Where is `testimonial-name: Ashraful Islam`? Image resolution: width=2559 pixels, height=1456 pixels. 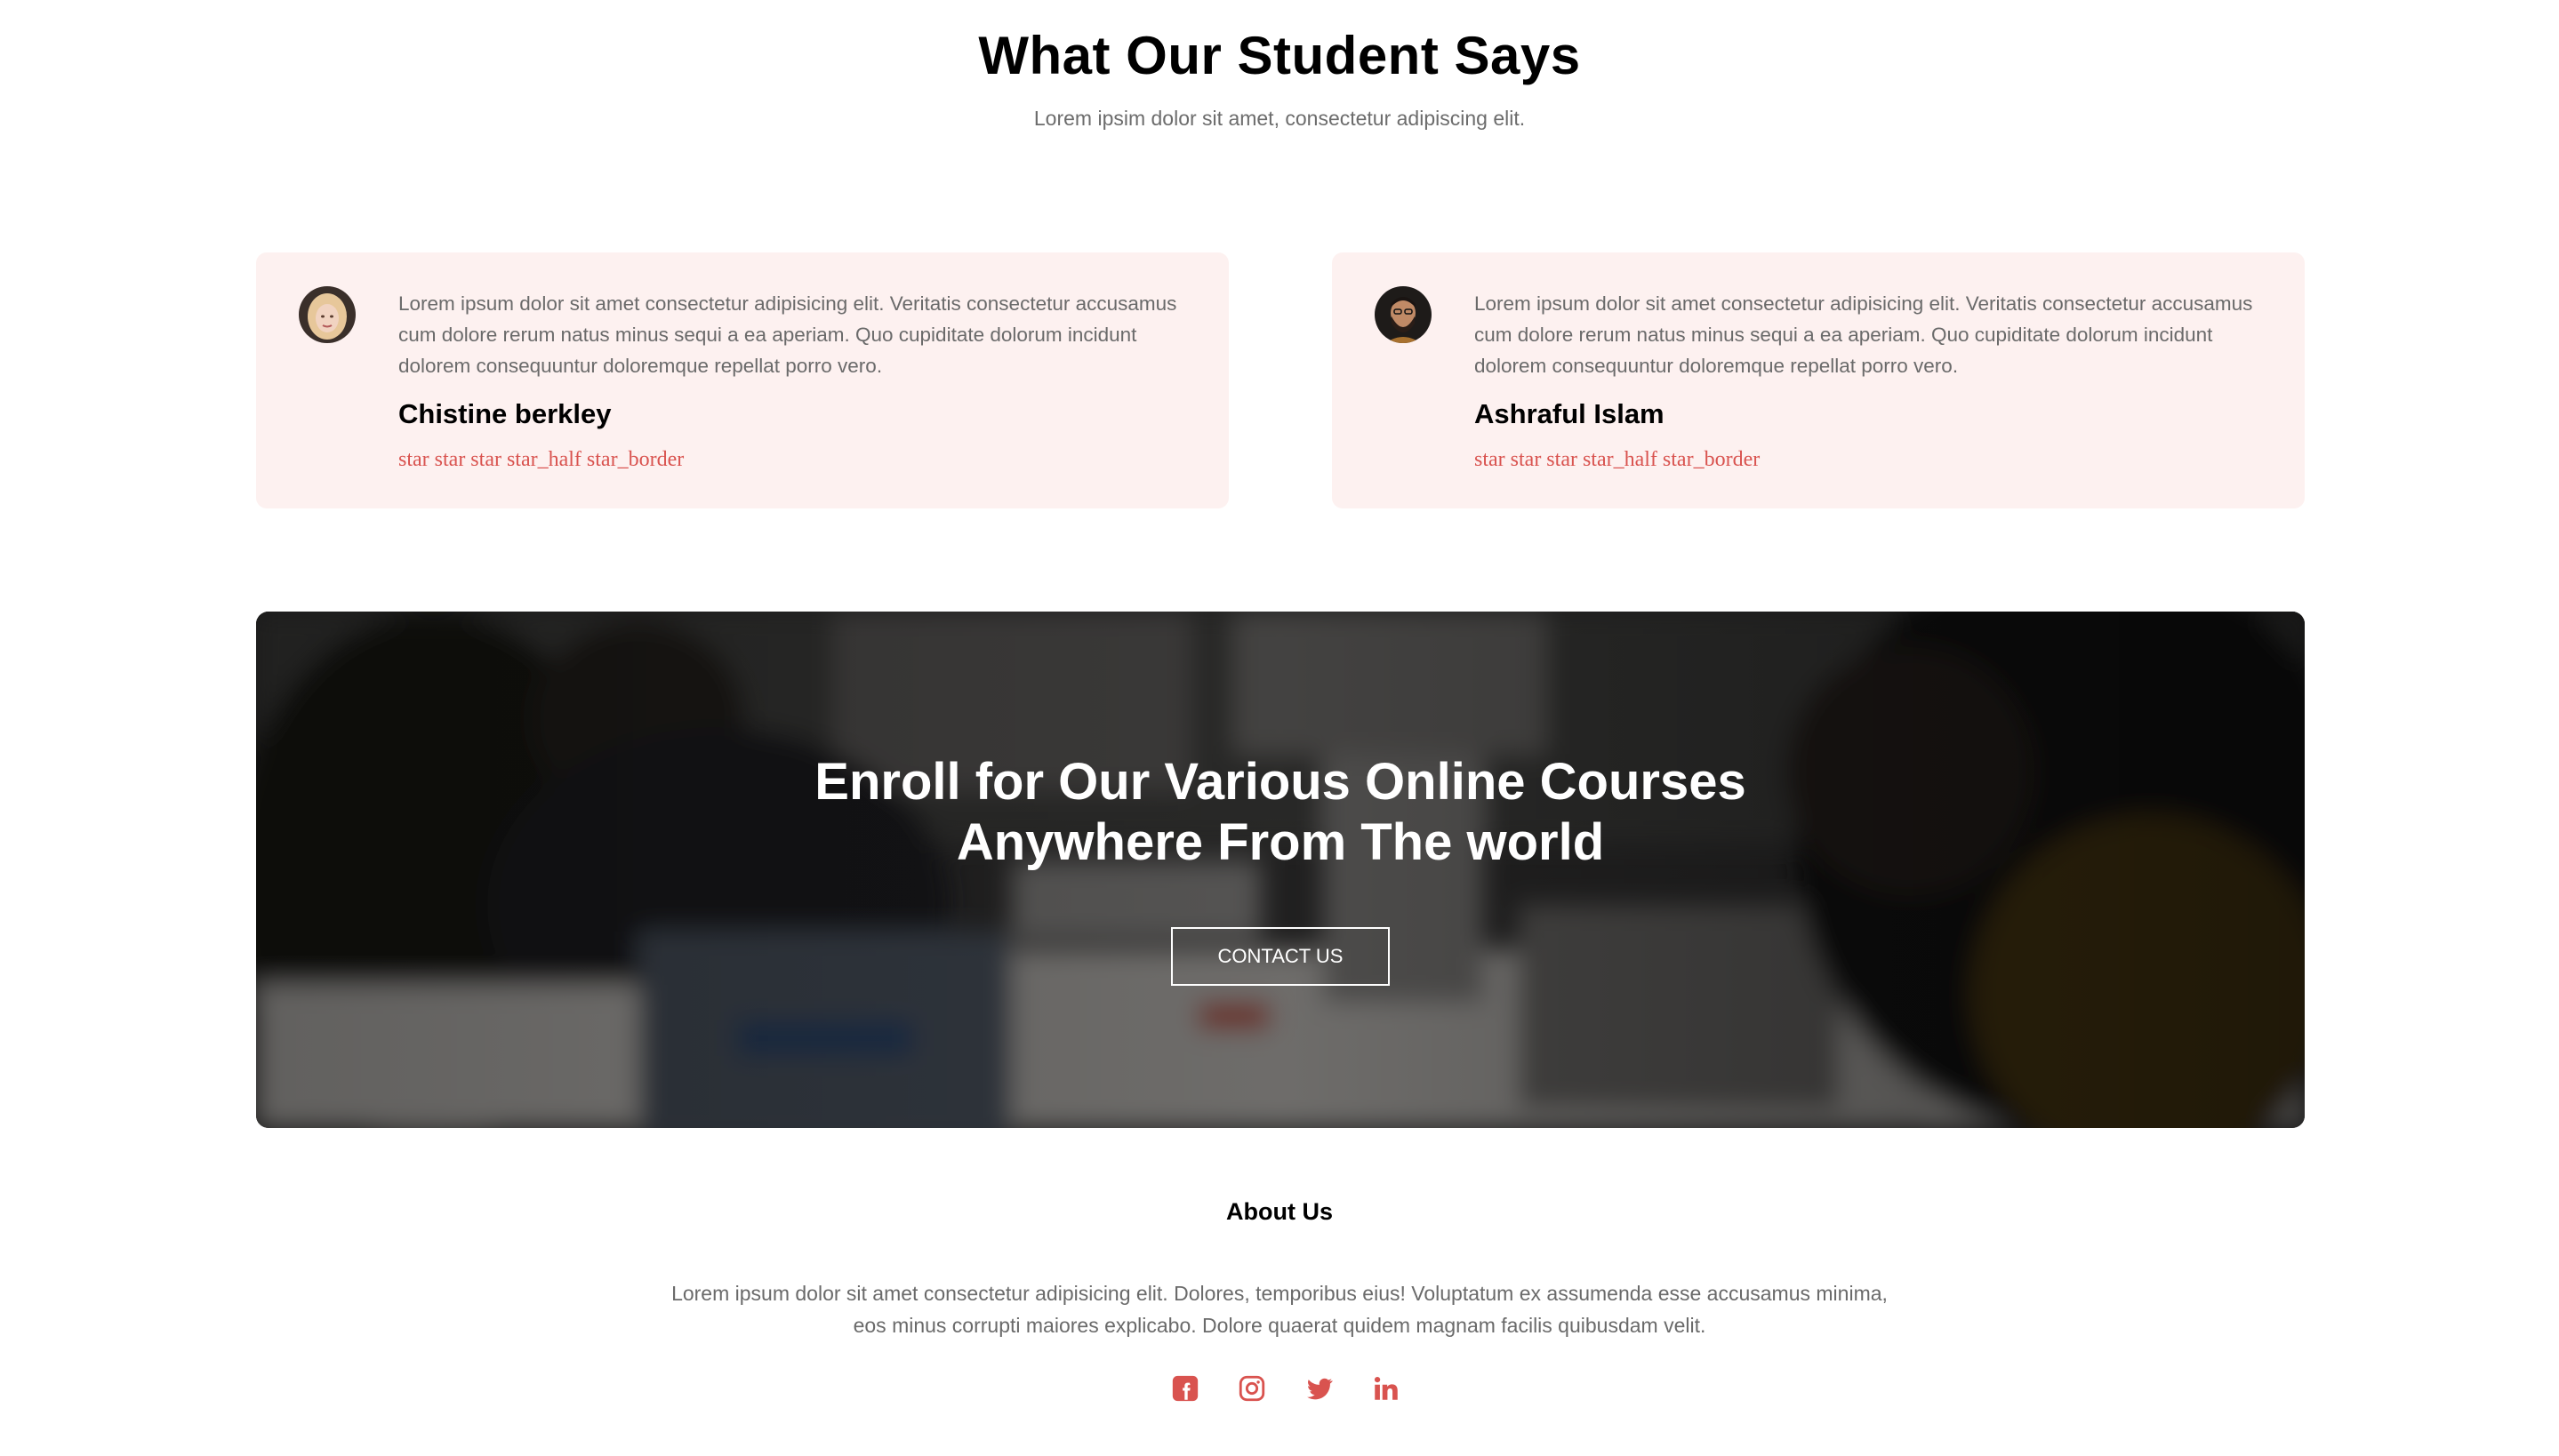
testimonial-name: Ashraful Islam is located at coordinates (1569, 413).